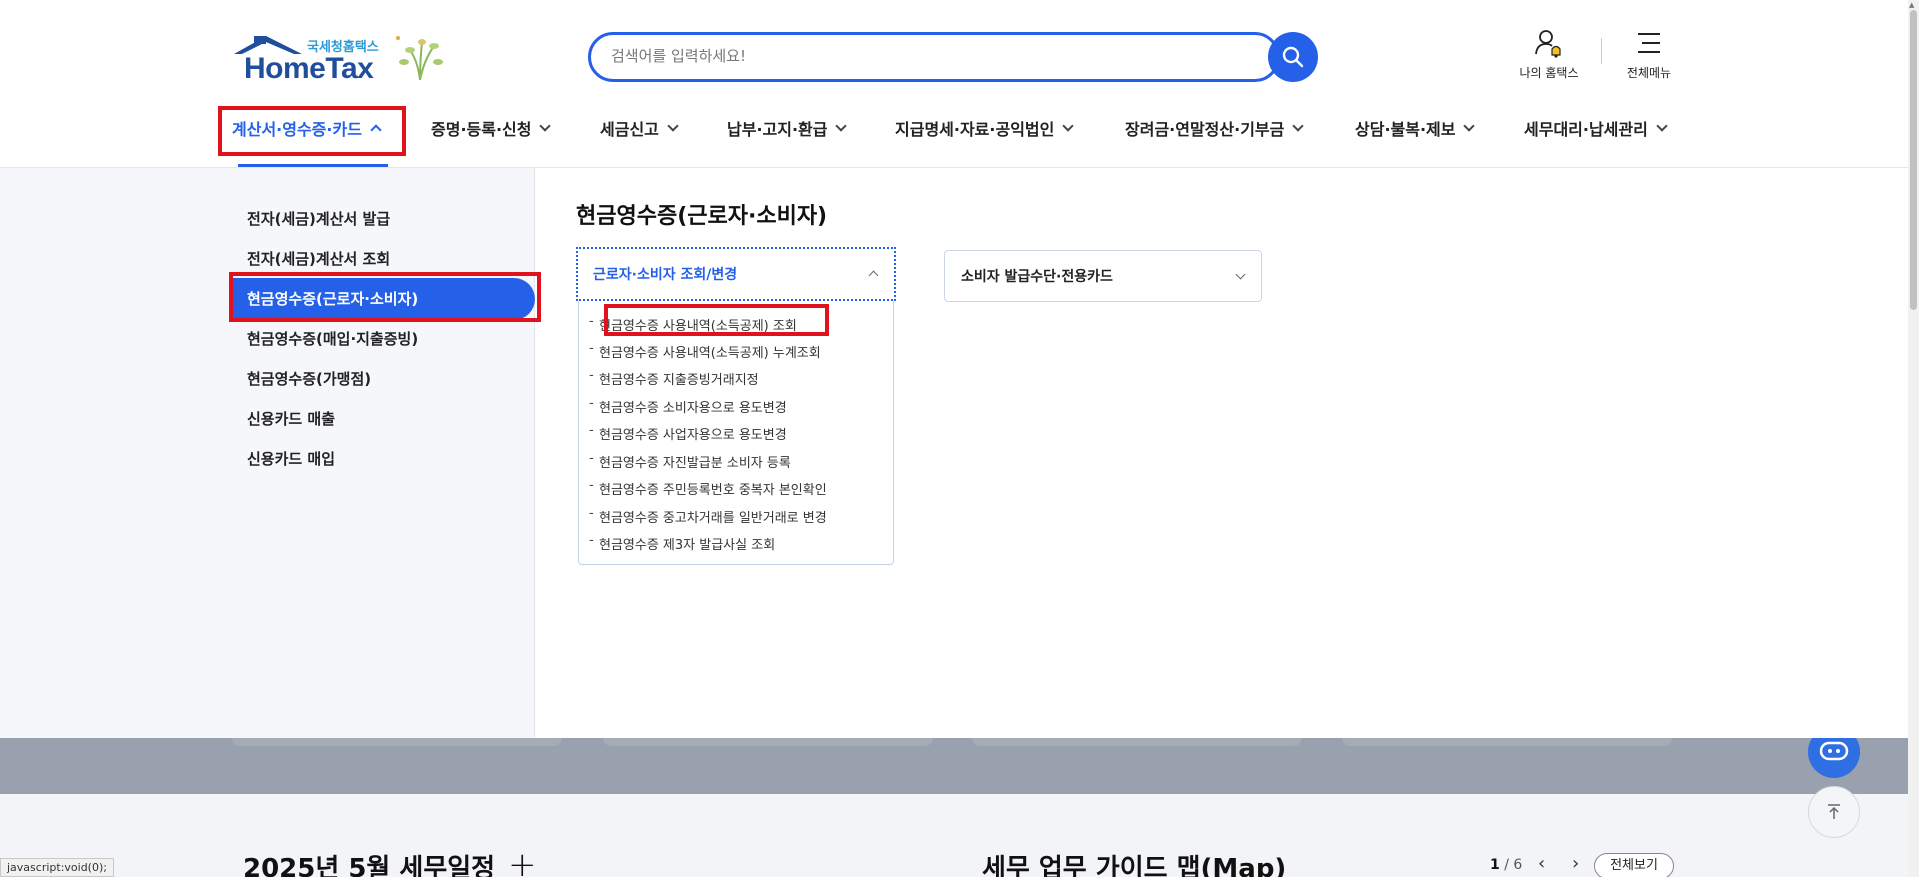 The width and height of the screenshot is (1919, 877). Describe the element at coordinates (708, 488) in the screenshot. I see `link-cash-receipt-duplicate-id: 현금영수증 주민등록번호 중복자 본인확인` at that location.